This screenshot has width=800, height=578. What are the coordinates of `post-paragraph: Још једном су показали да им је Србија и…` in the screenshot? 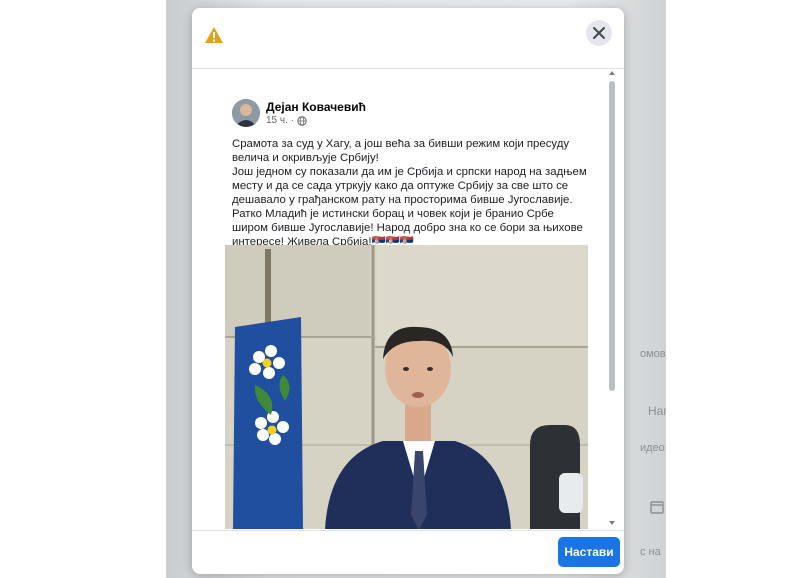 It's located at (409, 186).